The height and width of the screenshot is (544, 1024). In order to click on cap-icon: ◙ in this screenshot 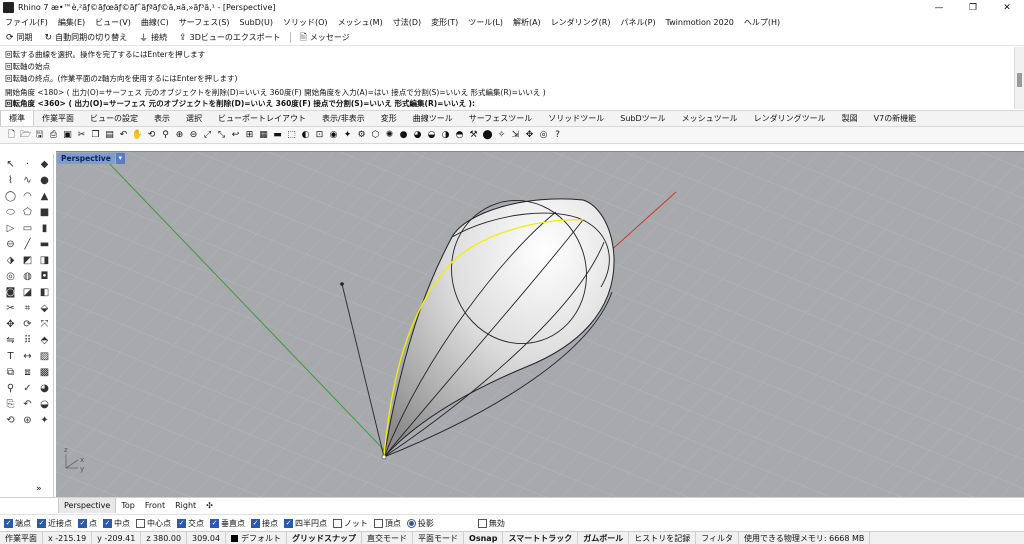, I will do `click(10, 292)`.